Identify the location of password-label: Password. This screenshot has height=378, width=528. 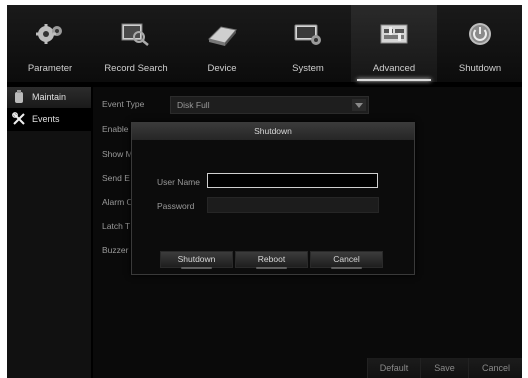
(176, 206).